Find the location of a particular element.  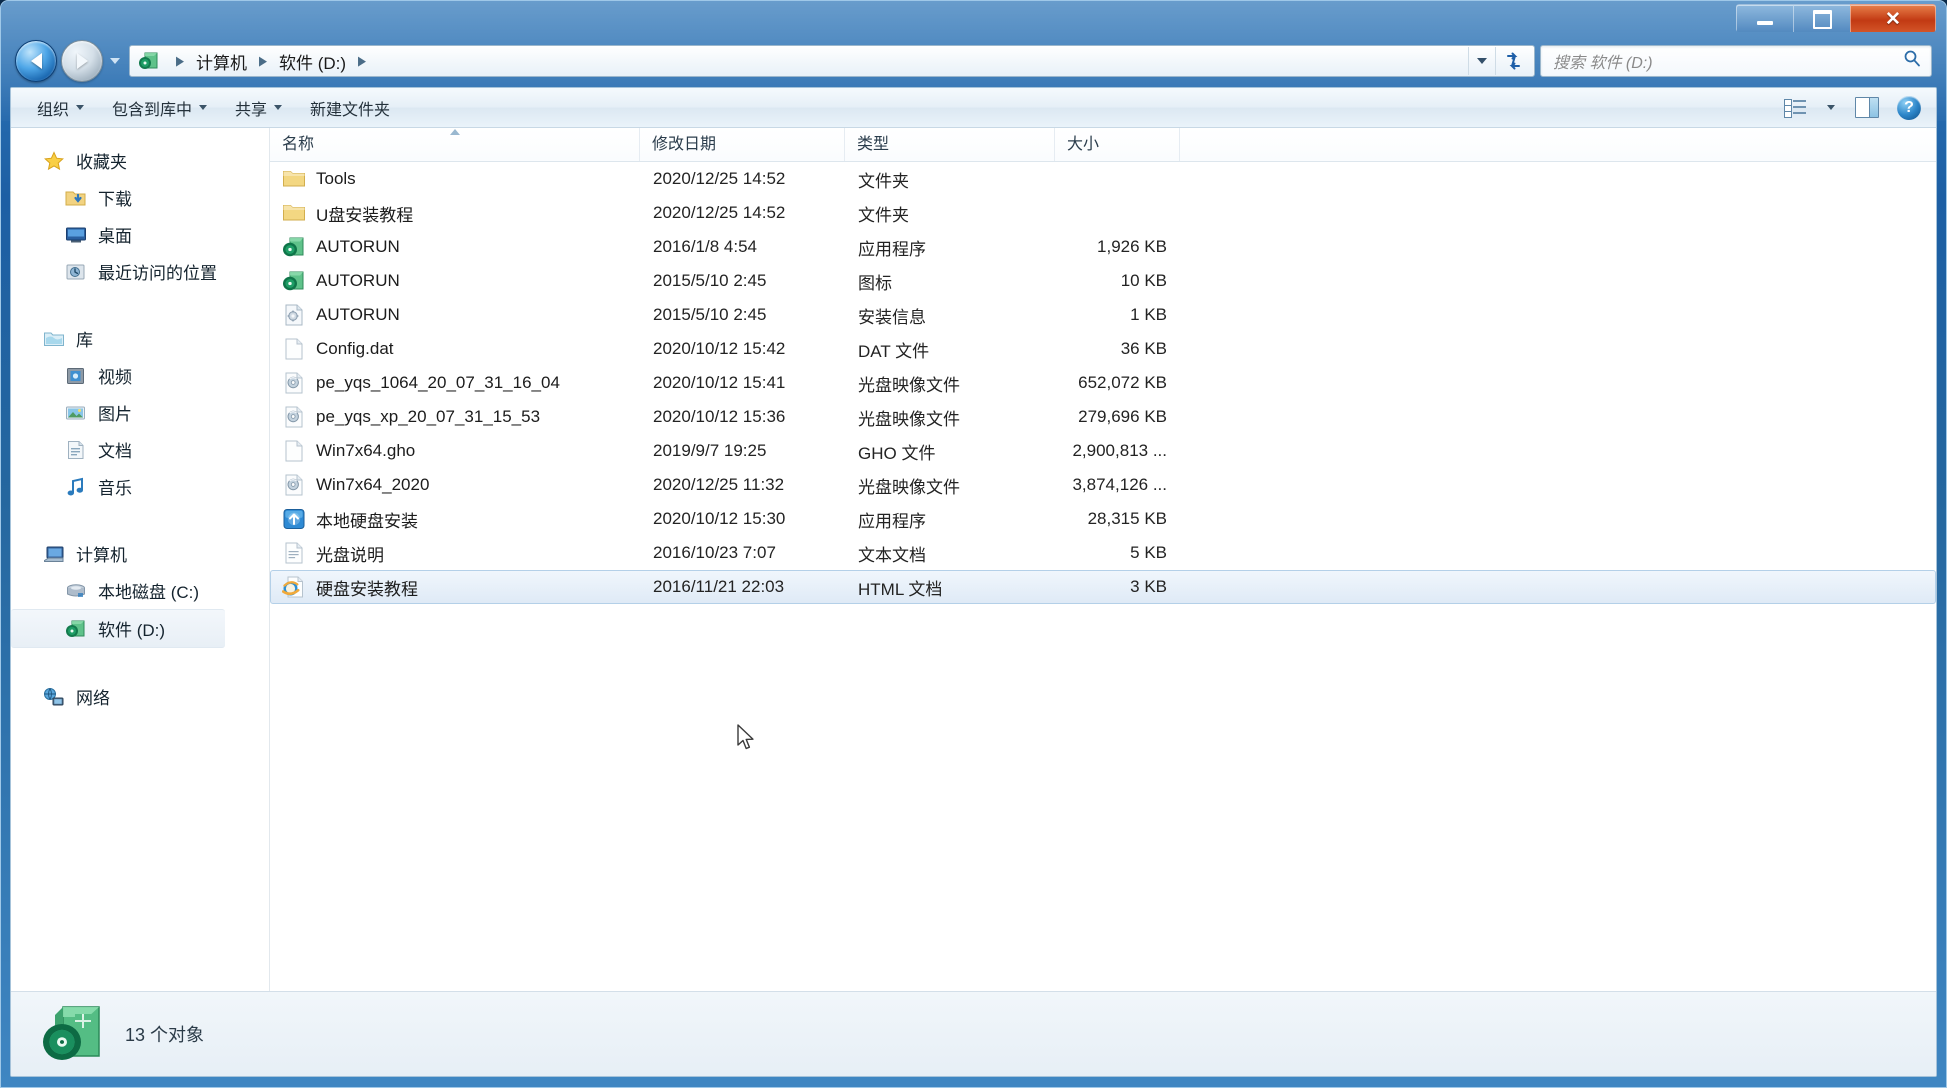

preview-pane-button is located at coordinates (1867, 108).